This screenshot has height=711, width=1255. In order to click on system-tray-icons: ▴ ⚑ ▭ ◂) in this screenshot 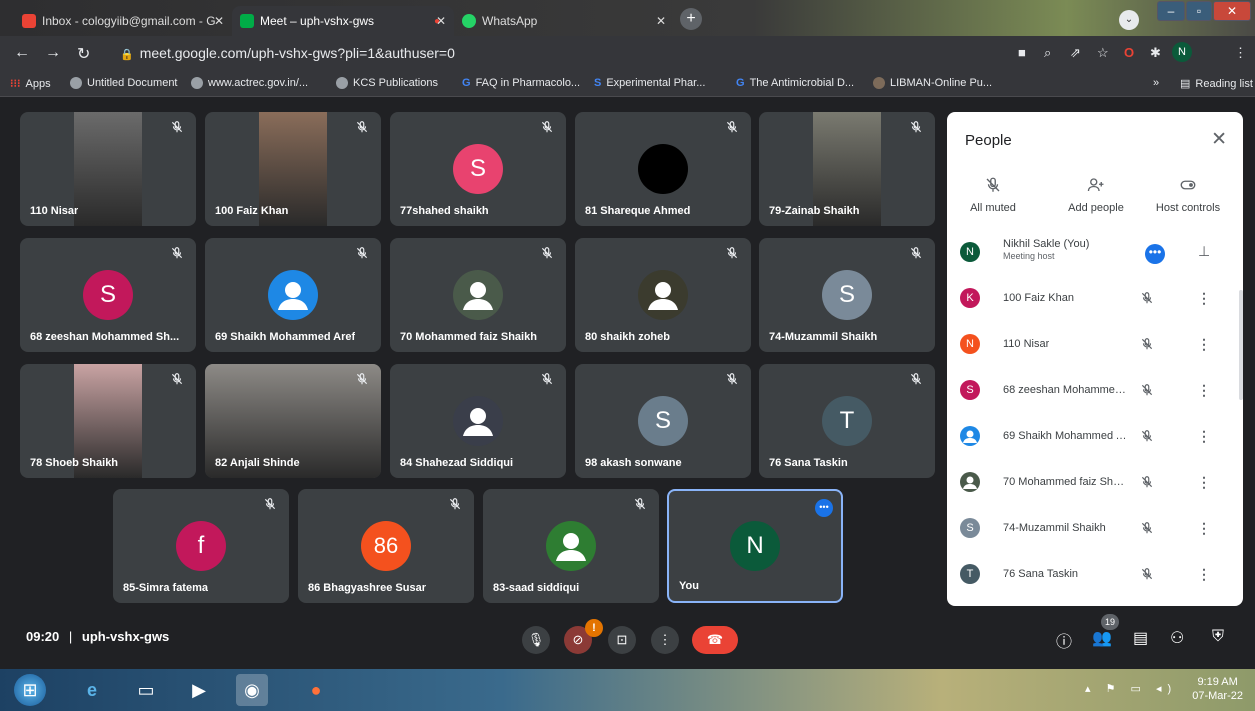, I will do `click(1131, 688)`.